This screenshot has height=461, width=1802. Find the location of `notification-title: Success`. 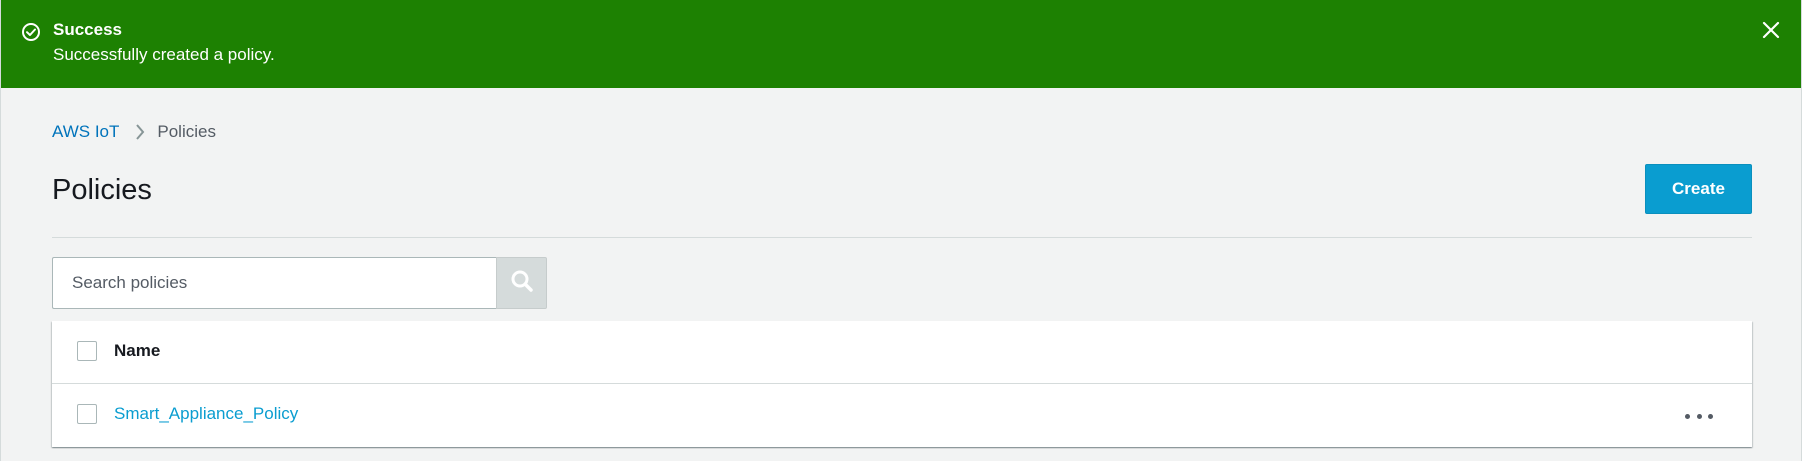

notification-title: Success is located at coordinates (87, 29).